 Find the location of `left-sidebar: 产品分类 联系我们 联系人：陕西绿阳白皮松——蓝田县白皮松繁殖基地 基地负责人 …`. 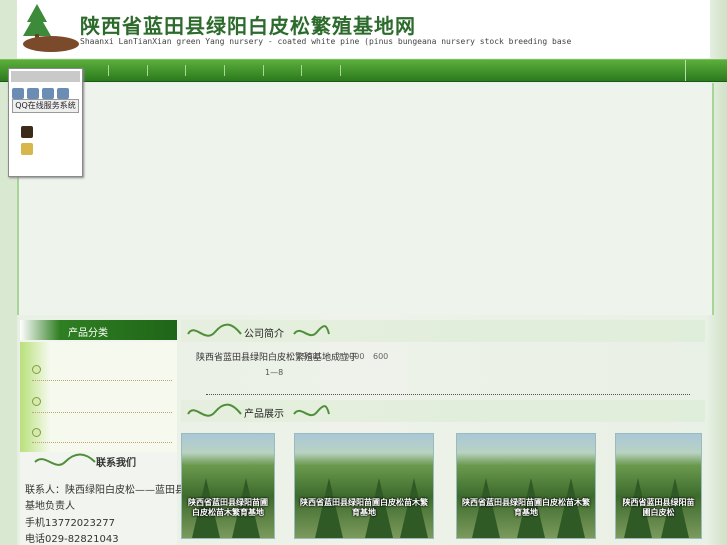

left-sidebar: 产品分类 联系我们 联系人：陕西绿阳白皮松——蓝田县白皮松繁殖基地 基地负责人 … is located at coordinates (137, 432).